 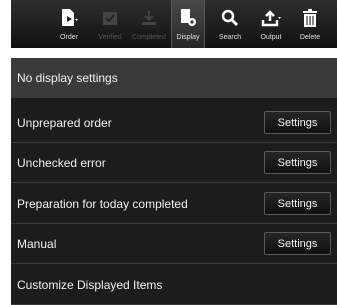 I want to click on menu-item-no-display-settings: No display settings, so click(x=174, y=78).